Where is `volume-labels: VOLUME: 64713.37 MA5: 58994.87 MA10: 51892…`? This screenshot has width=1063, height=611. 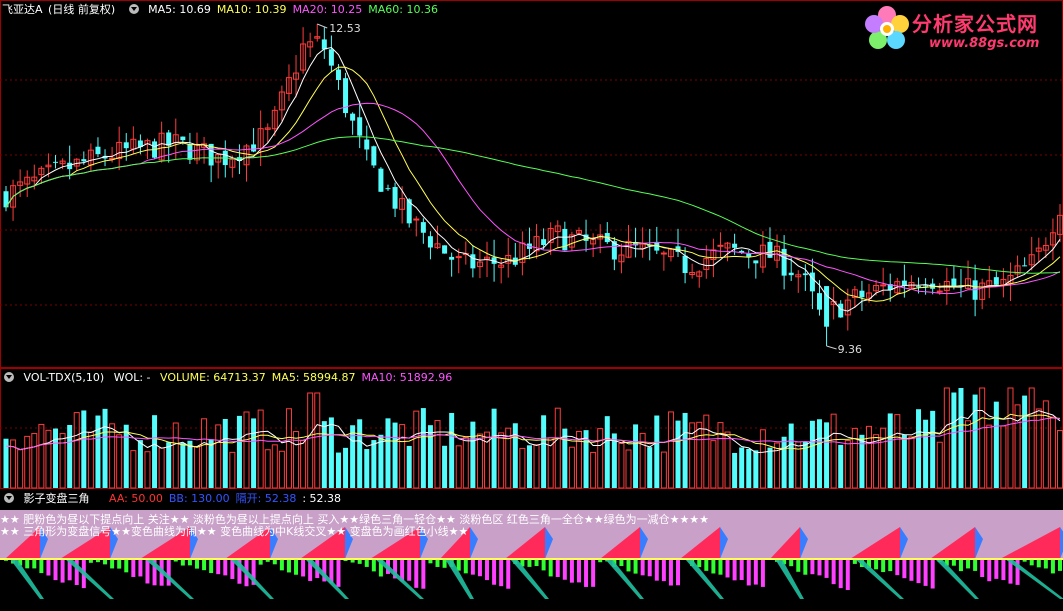
volume-labels: VOLUME: 64713.37 MA5: 58994.87 MA10: 51892… is located at coordinates (309, 377).